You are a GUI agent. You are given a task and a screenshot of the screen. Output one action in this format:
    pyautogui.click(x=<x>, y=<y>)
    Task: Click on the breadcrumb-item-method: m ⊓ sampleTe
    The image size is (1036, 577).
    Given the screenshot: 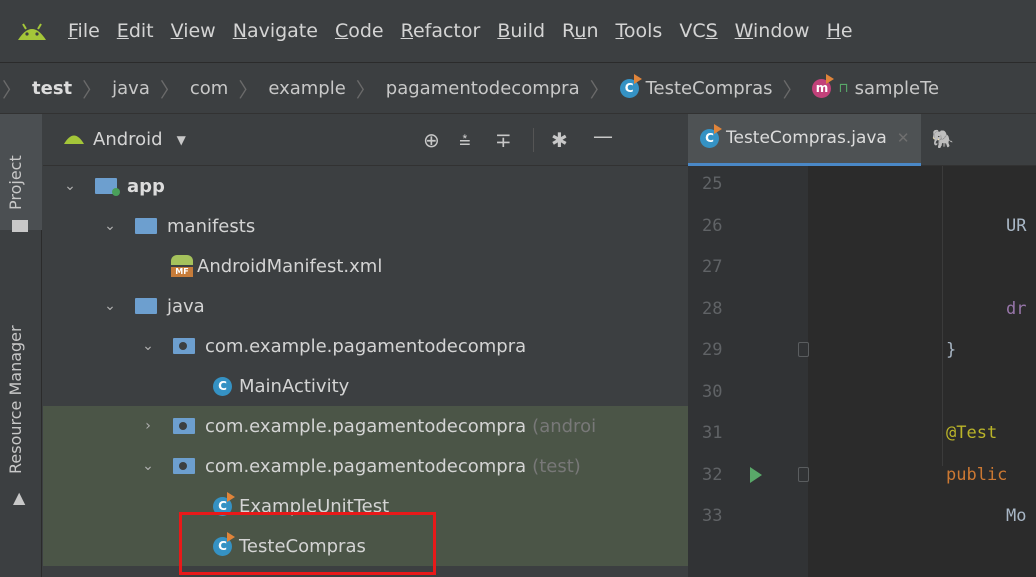 What is the action you would take?
    pyautogui.click(x=875, y=86)
    